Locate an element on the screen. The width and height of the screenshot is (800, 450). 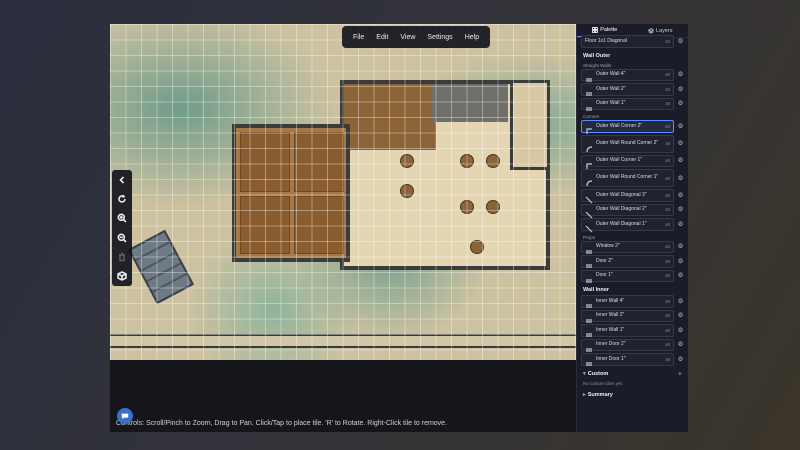
palette-item-outer-wall-diagonal-3: Outer Wall Diagonal 3" x0 is located at coordinates (627, 196).